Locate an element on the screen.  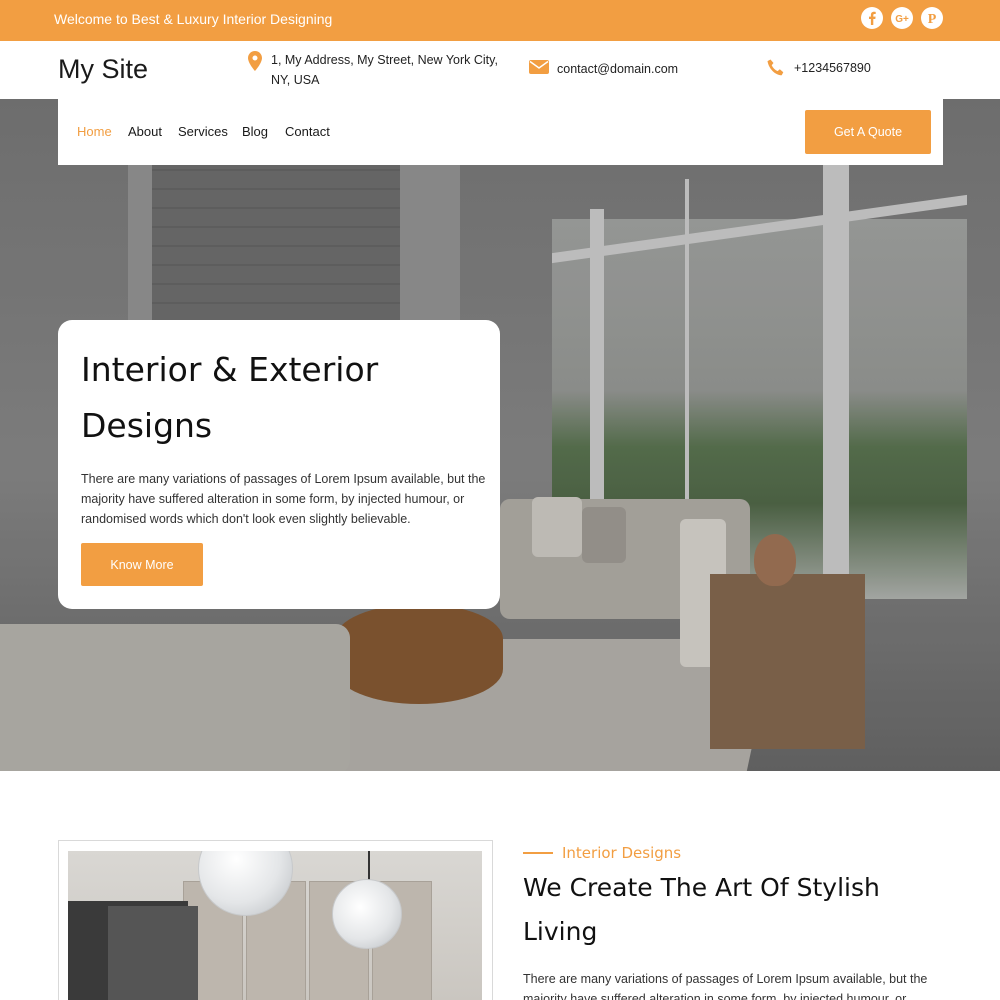
google-plus-icon: G+ is located at coordinates (902, 18).